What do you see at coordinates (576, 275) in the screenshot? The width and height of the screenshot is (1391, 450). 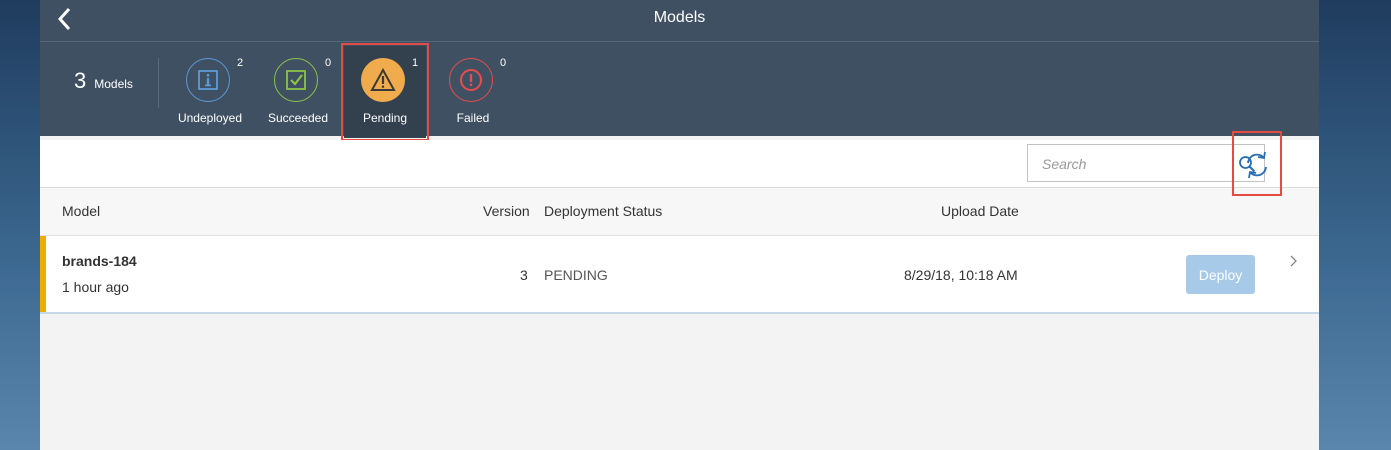 I see `deployment-status: PENDING` at bounding box center [576, 275].